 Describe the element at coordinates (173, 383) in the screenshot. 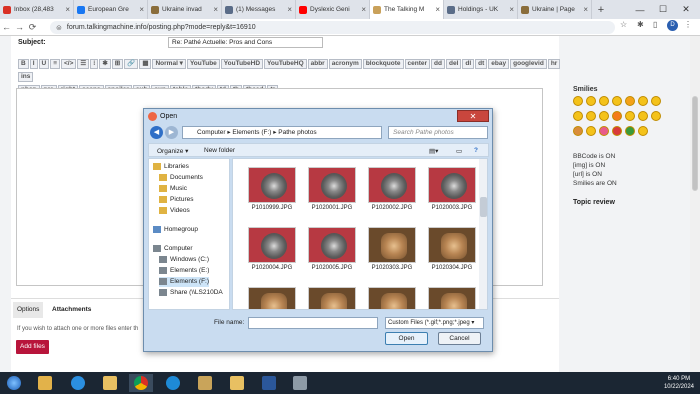

I see `edge-icon` at that location.